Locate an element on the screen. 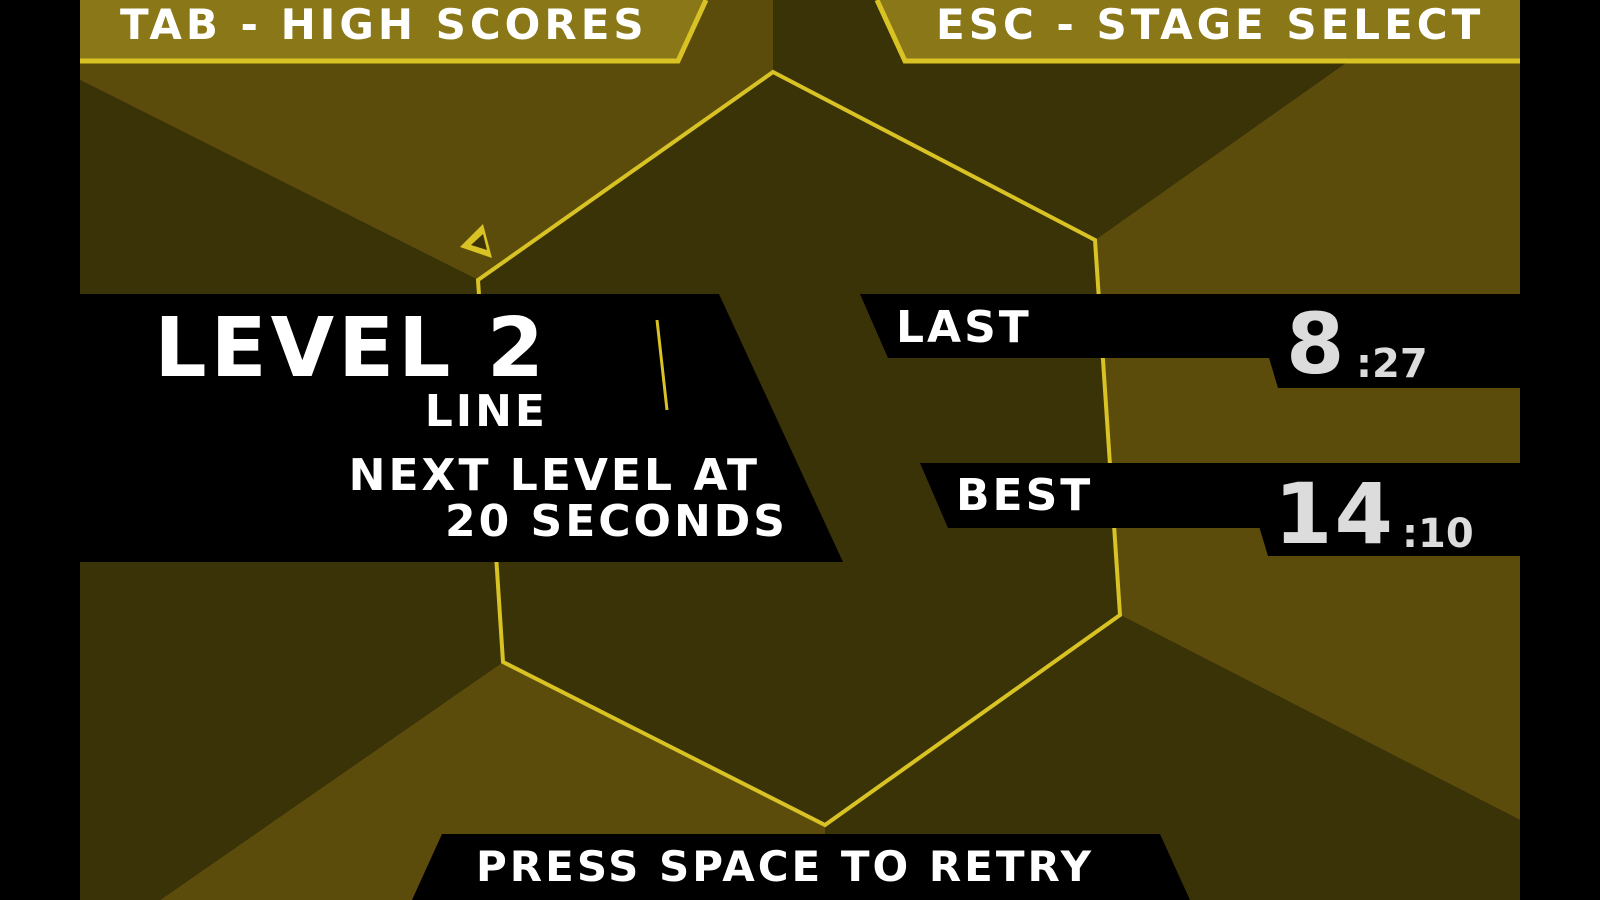 The width and height of the screenshot is (1600, 900). best-time-fraction: :10 is located at coordinates (1438, 534).